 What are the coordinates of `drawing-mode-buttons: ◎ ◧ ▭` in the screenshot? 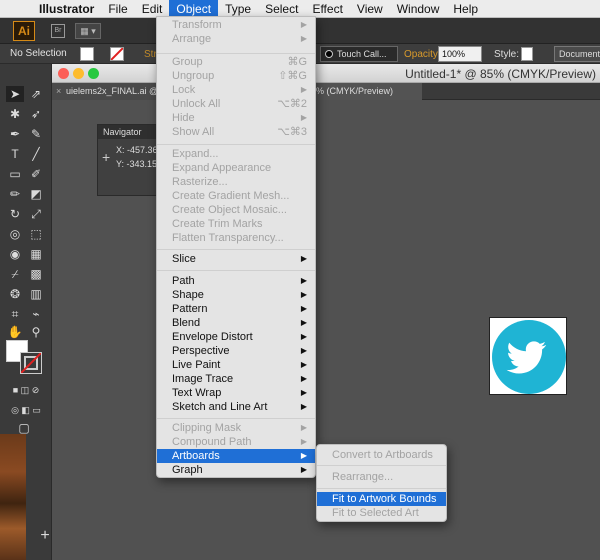 It's located at (26, 410).